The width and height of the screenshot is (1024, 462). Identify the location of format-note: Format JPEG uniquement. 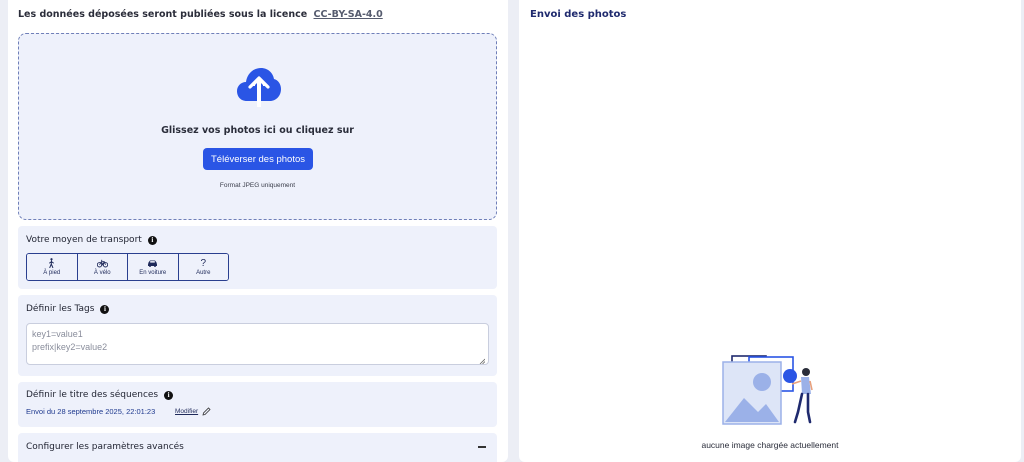
(257, 185).